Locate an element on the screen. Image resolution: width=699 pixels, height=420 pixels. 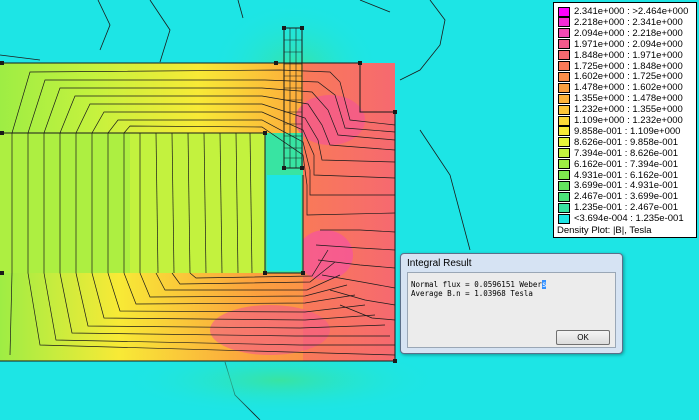
legend-entry: 1.232e+000 : 1.355e+000 is located at coordinates (620, 109).